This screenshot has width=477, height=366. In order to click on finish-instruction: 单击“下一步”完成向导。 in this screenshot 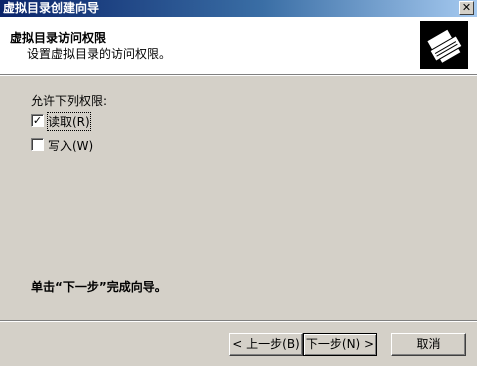, I will do `click(99, 287)`.